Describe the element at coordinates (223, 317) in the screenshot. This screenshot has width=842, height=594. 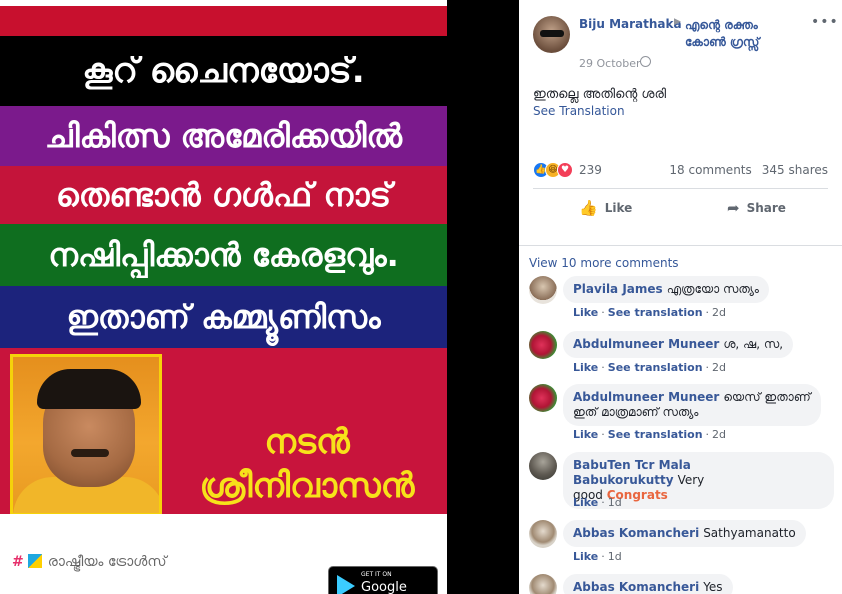
I see `poster-line-5: ഇതാണ് കമ്മ്യൂണിസം` at that location.